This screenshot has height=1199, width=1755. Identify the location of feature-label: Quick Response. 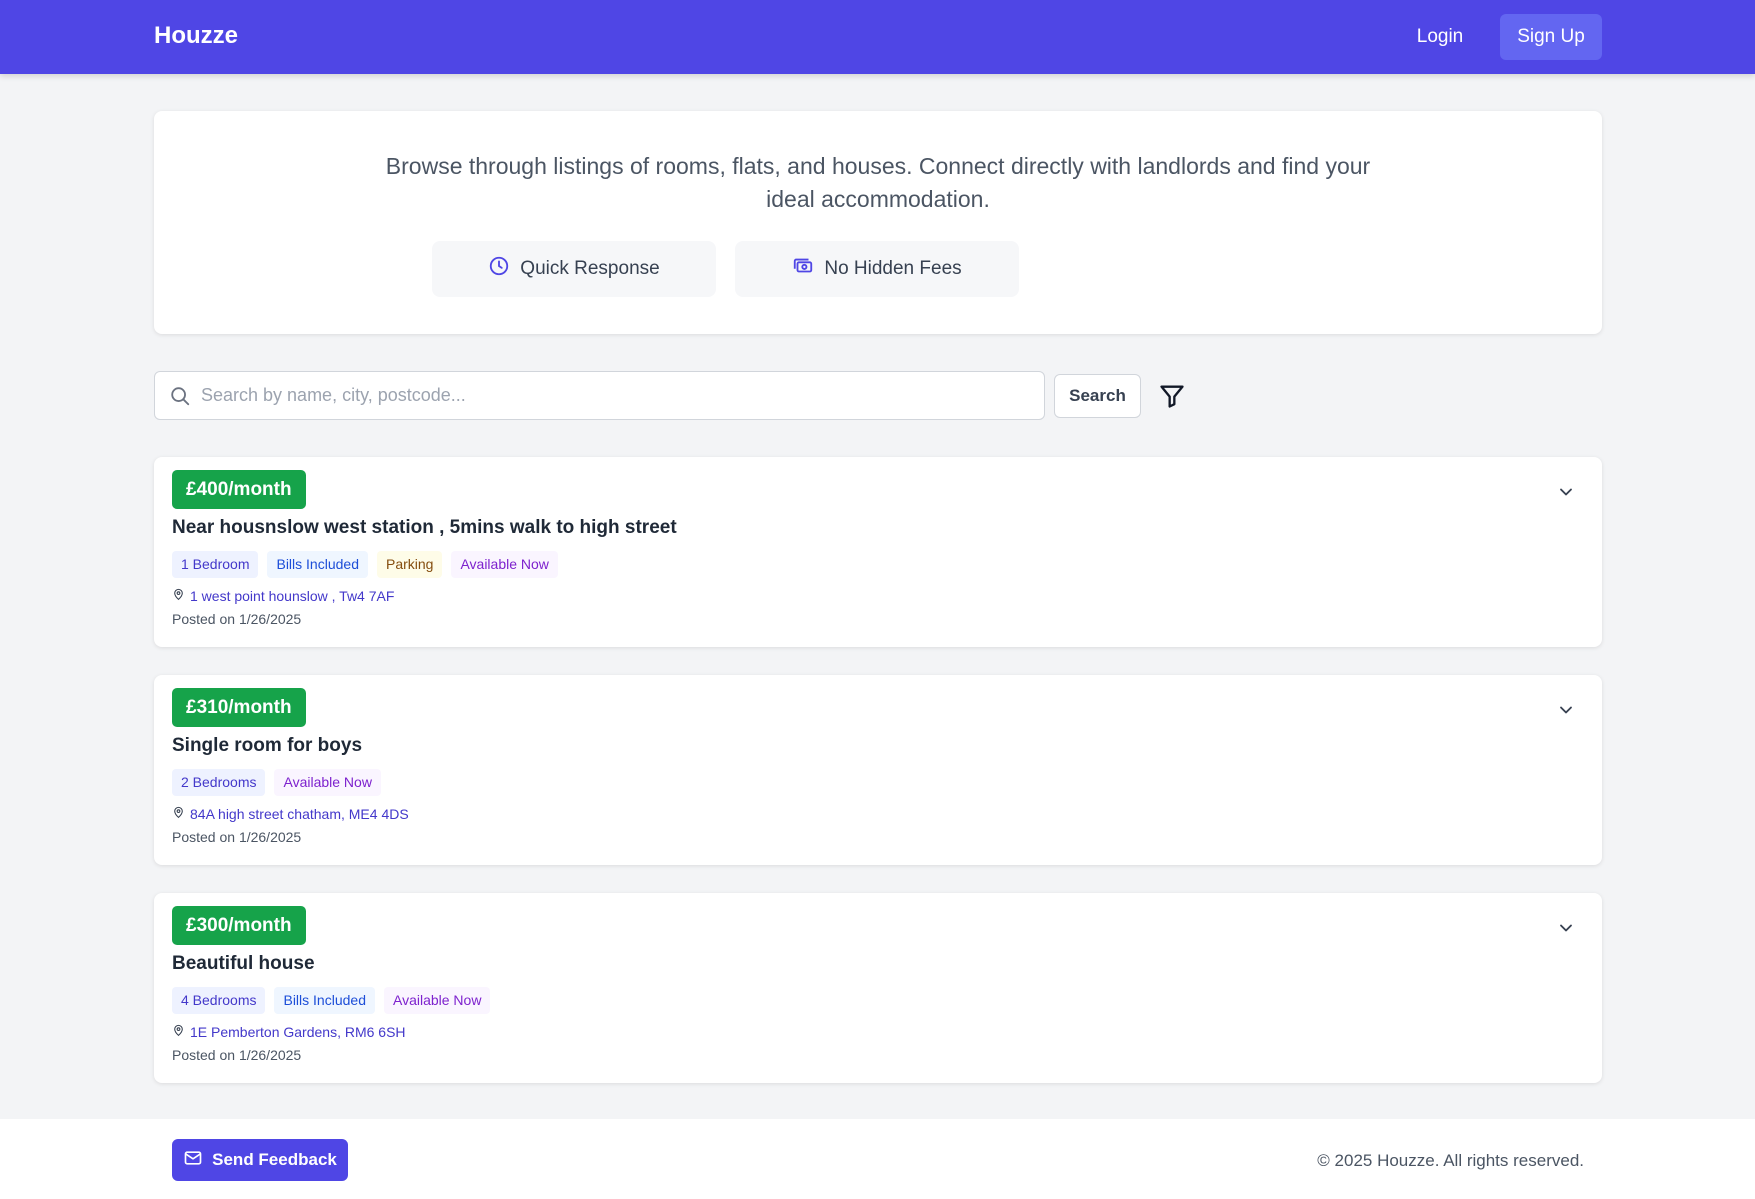
(590, 268).